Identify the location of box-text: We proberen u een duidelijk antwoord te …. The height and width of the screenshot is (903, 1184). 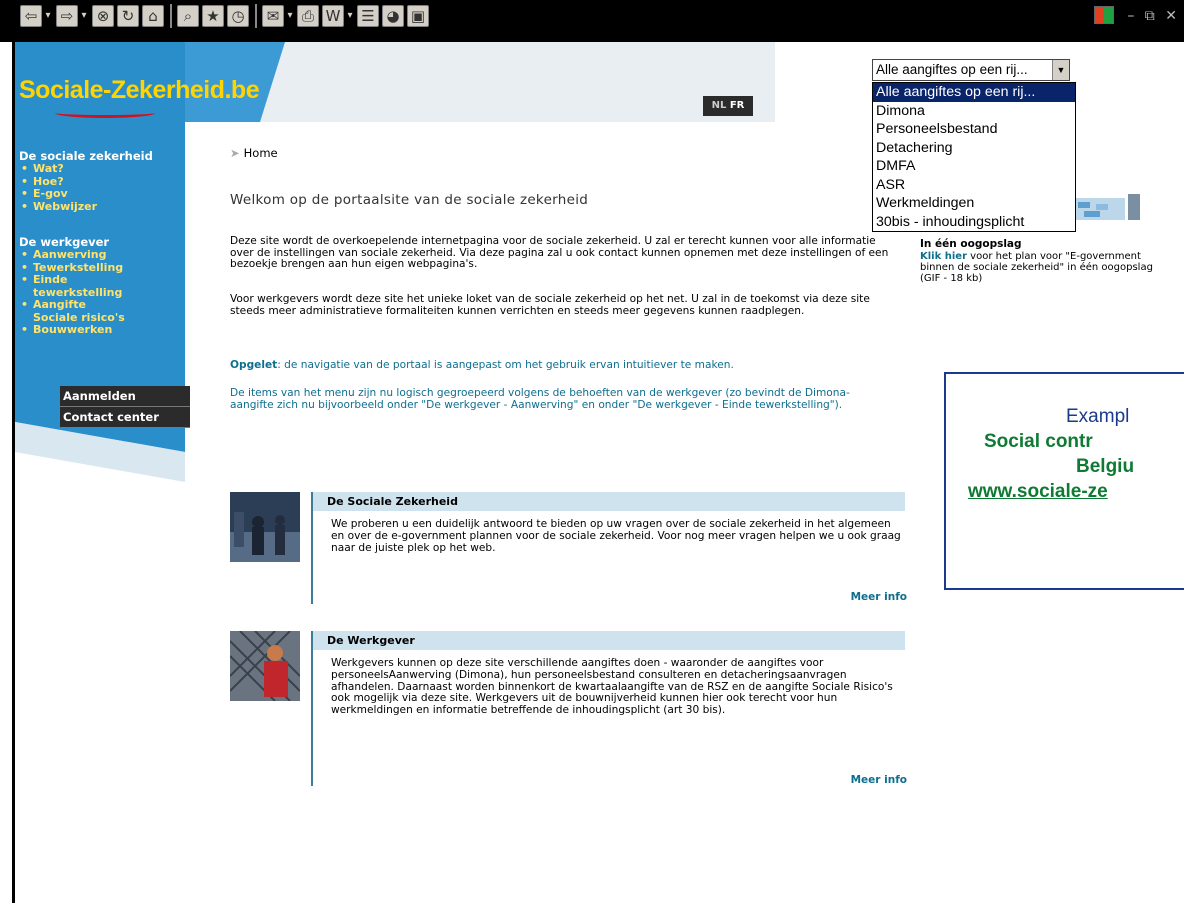
(616, 536).